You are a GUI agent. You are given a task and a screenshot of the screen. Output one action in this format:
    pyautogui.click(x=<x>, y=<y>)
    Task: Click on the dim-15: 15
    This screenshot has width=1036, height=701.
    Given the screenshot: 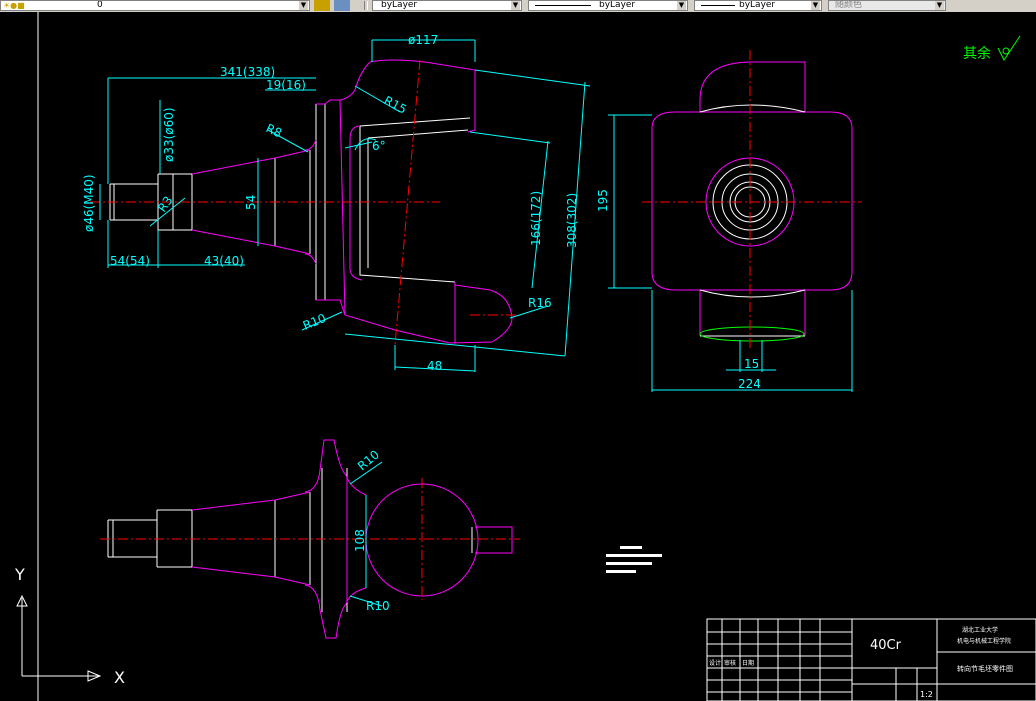 What is the action you would take?
    pyautogui.click(x=751, y=364)
    